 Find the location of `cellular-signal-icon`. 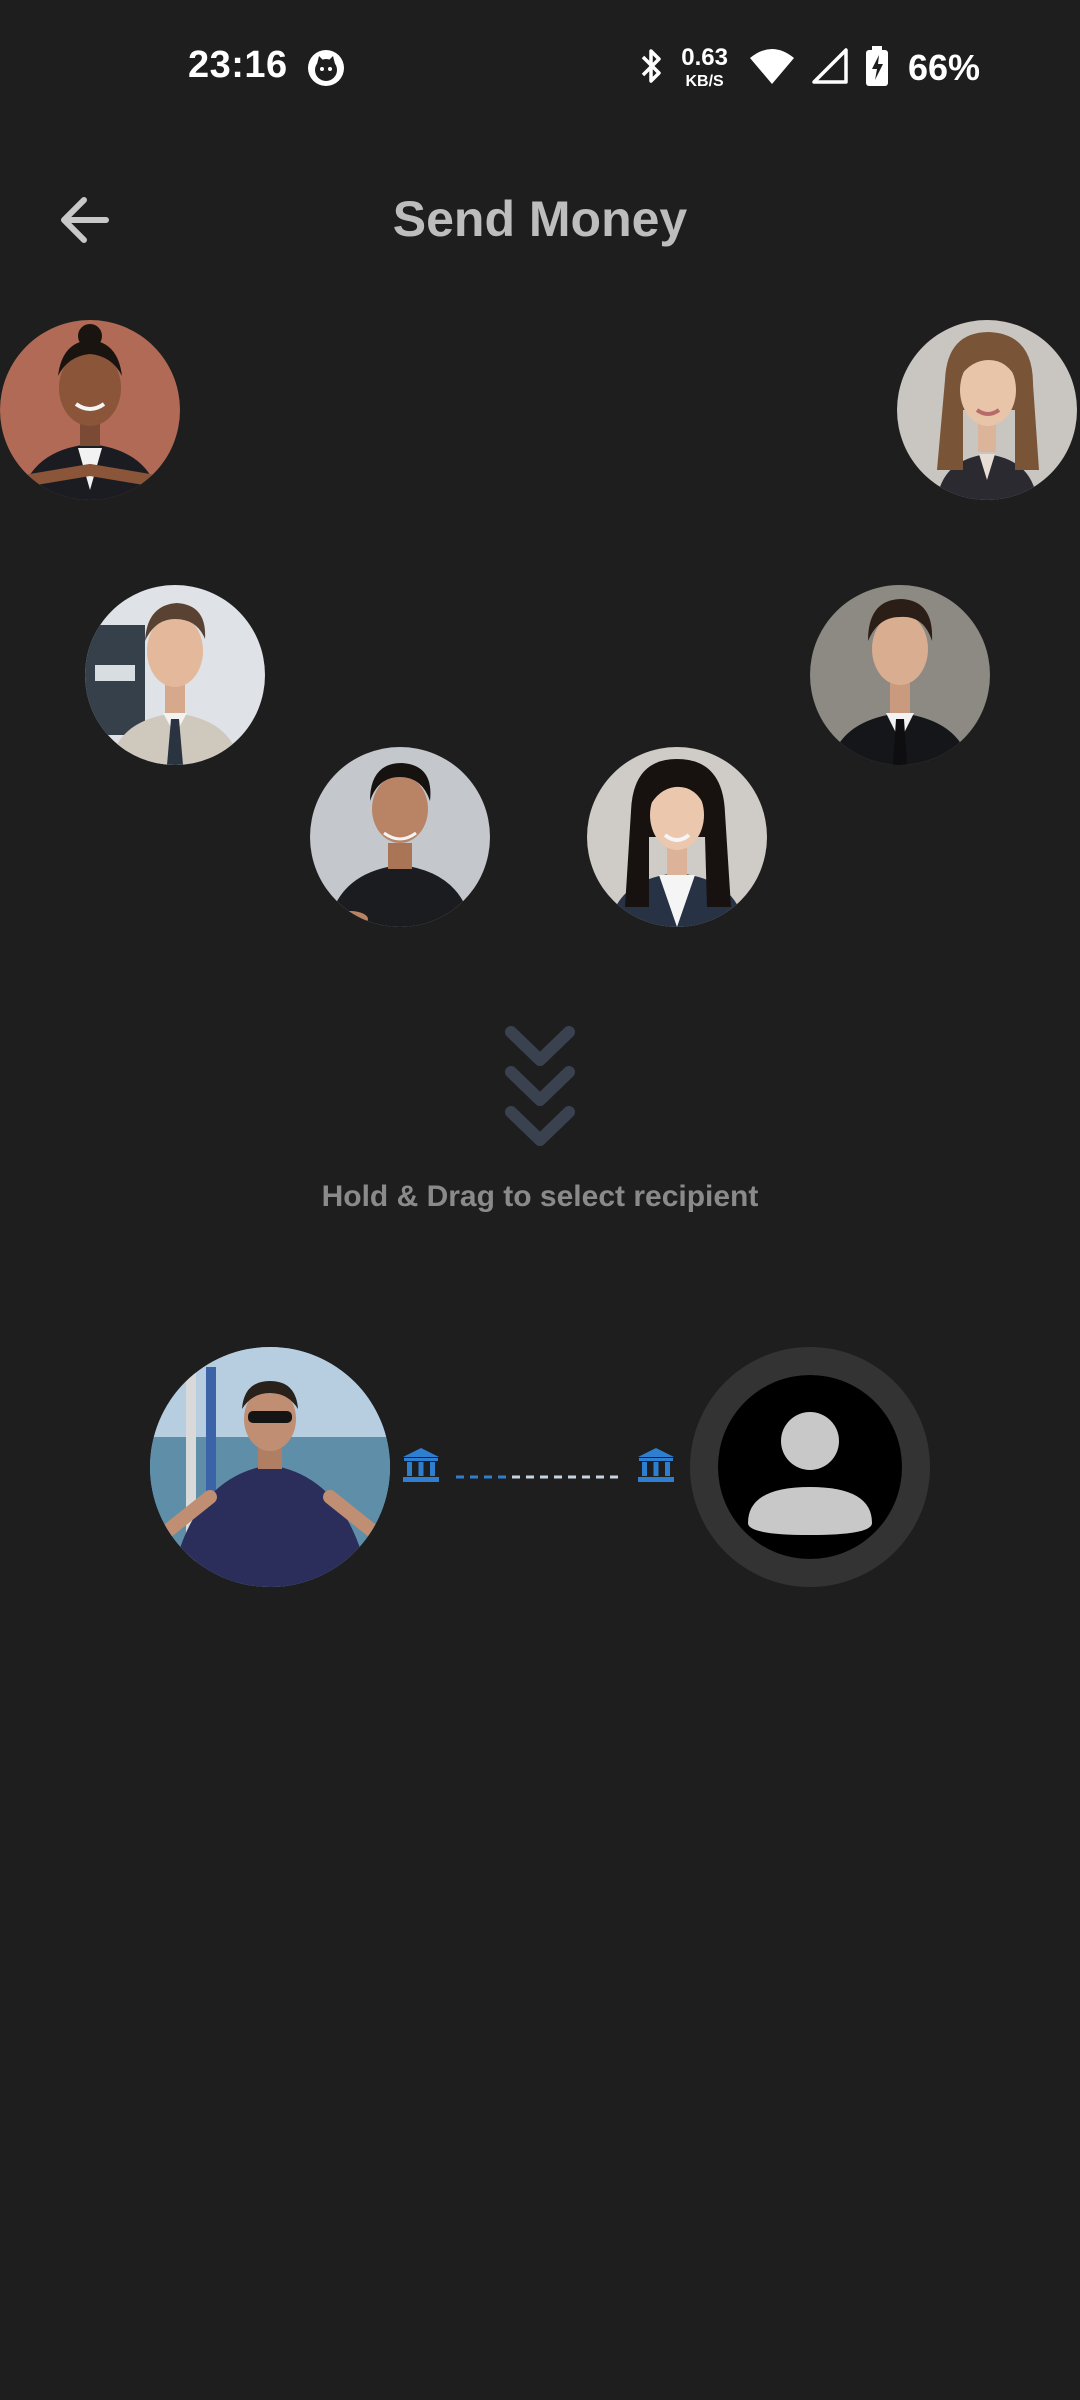

cellular-signal-icon is located at coordinates (830, 68).